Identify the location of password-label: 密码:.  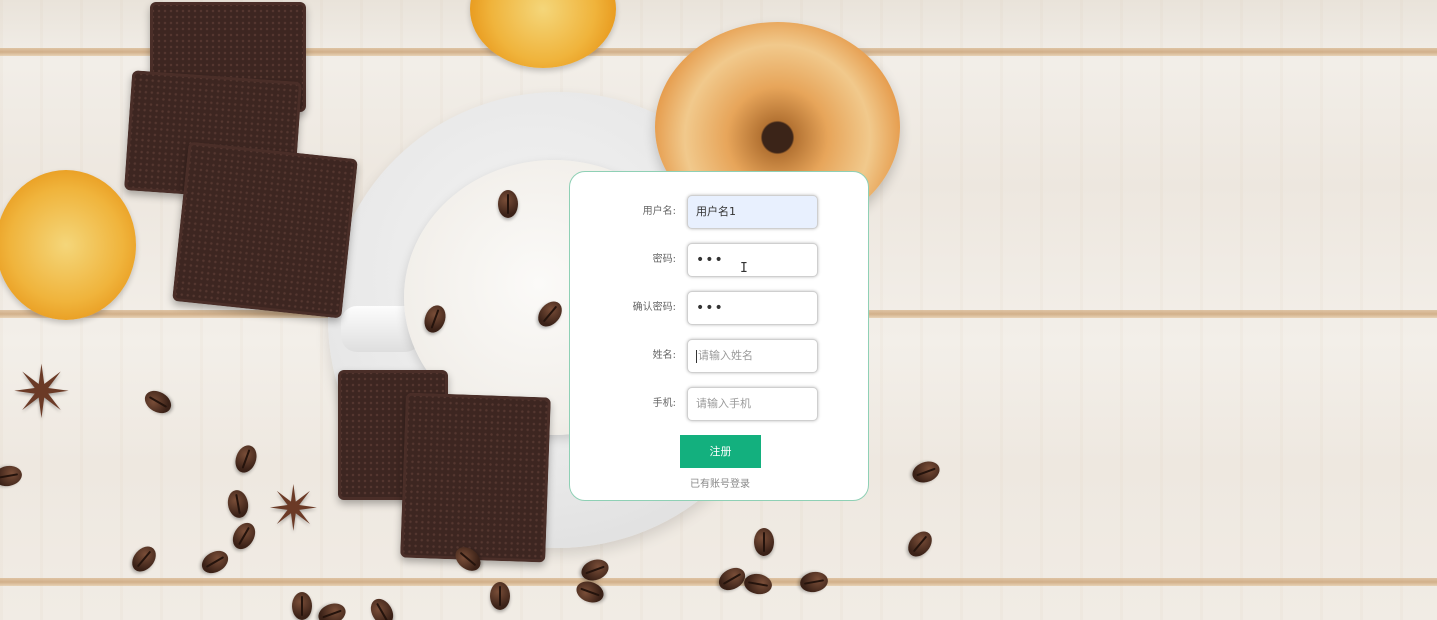
(664, 259).